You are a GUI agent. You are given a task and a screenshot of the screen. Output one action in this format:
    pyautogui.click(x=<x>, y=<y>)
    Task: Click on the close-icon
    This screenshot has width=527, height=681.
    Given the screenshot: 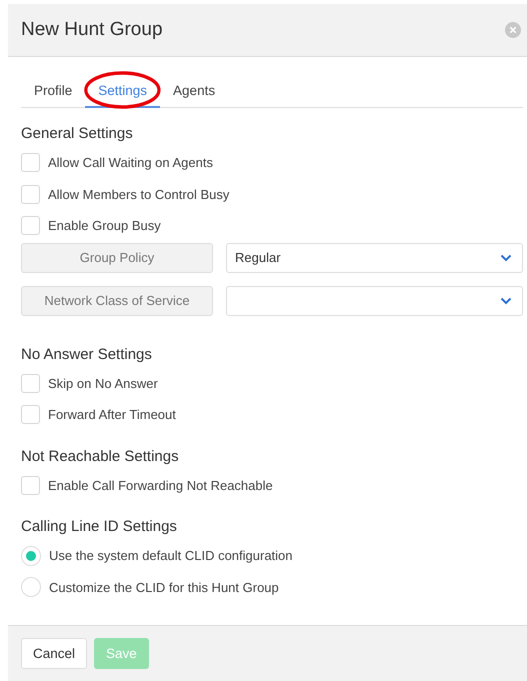 What is the action you would take?
    pyautogui.click(x=513, y=30)
    